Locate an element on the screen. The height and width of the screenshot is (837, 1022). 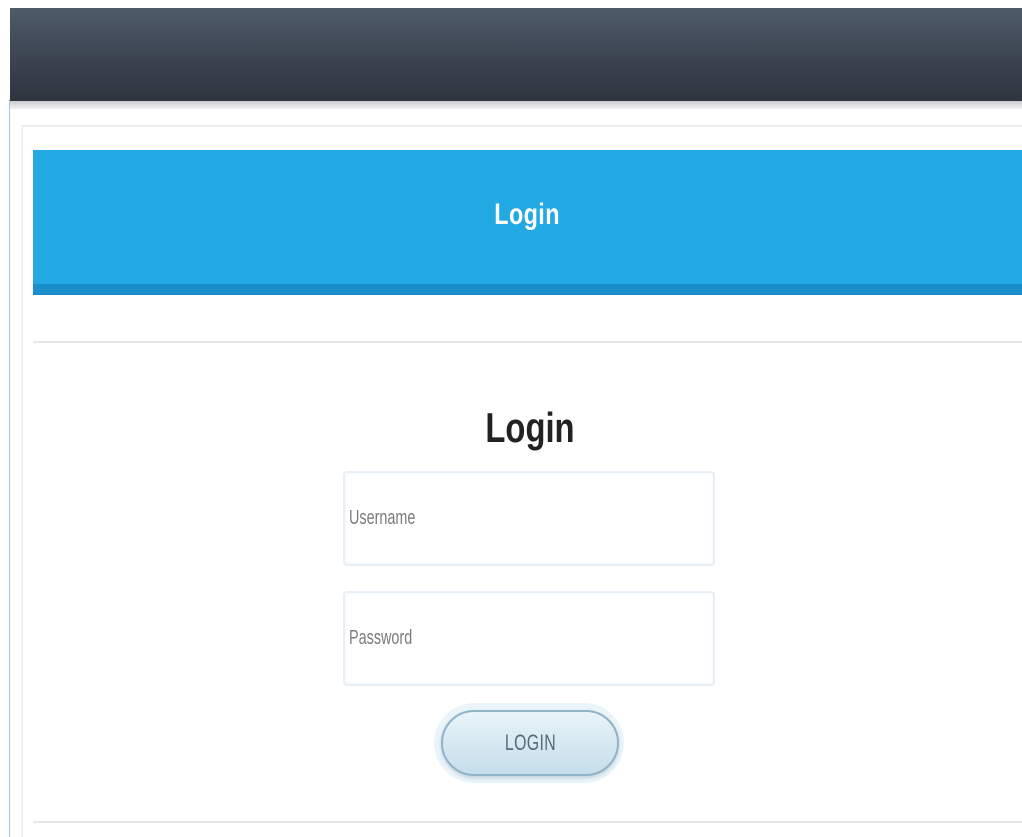
top-divider is located at coordinates (527, 342).